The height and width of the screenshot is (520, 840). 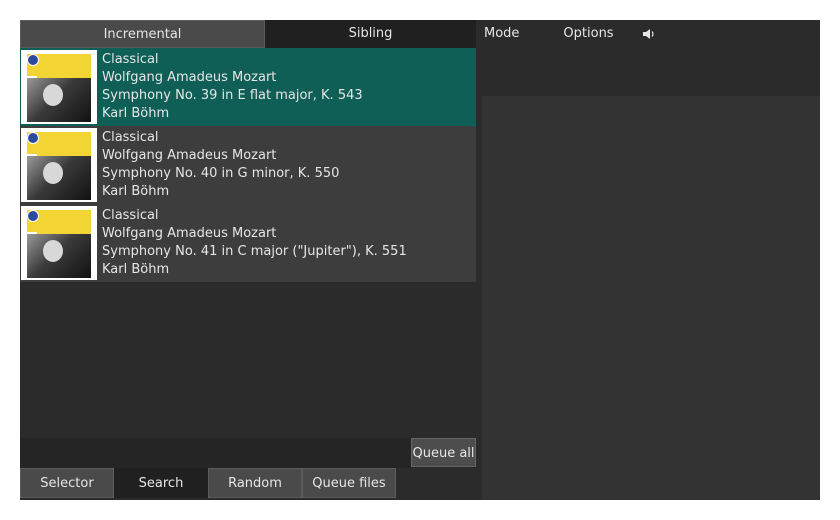 I want to click on view-tabs: Selector Search Random Queue files, so click(x=208, y=483).